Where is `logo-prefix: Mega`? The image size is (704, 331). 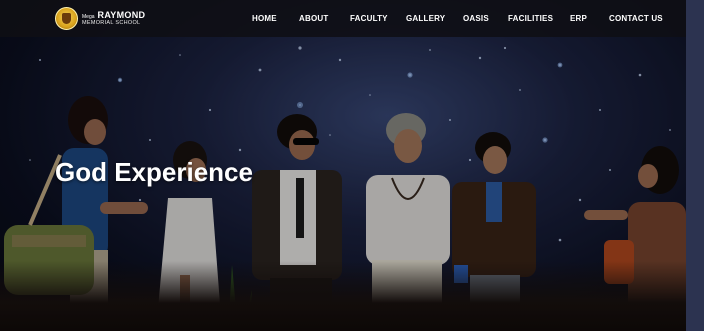
logo-prefix: Mega is located at coordinates (88, 16).